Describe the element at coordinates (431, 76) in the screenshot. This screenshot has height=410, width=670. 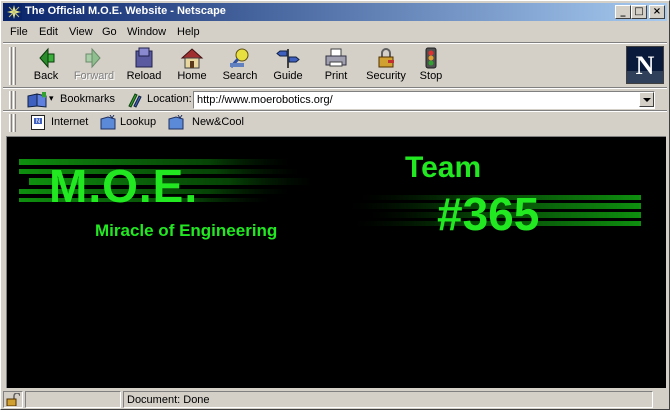
I see `stop-label: Stop` at that location.